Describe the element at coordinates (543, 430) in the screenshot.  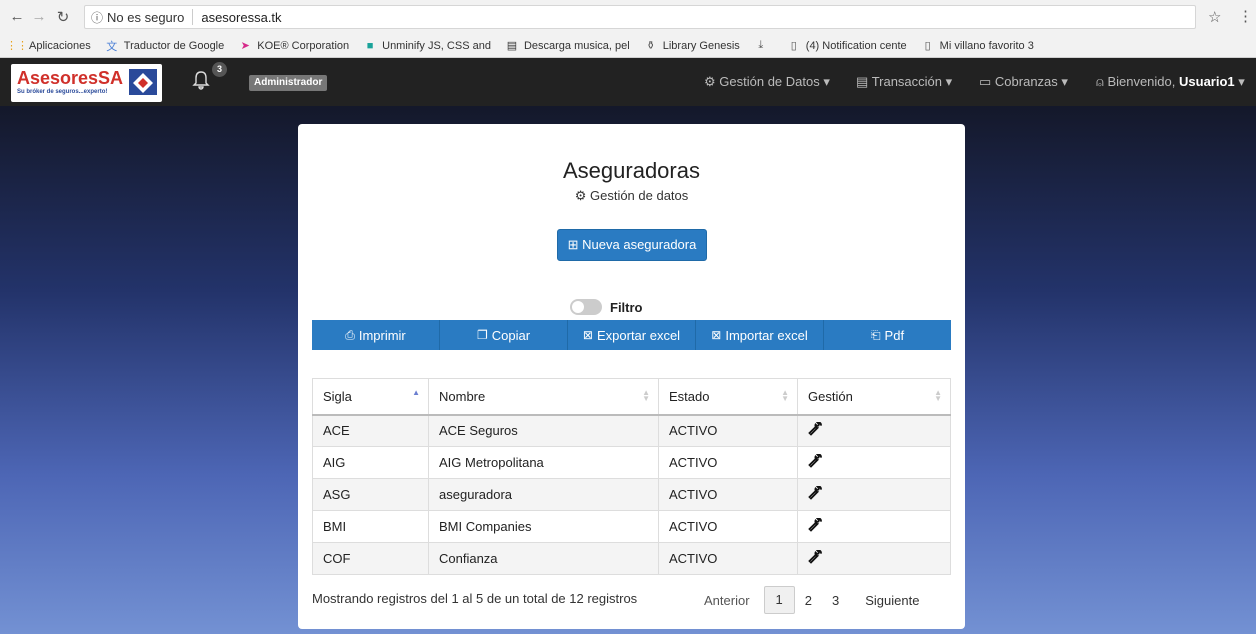
I see `cell-nombre: ACE Seguros` at that location.